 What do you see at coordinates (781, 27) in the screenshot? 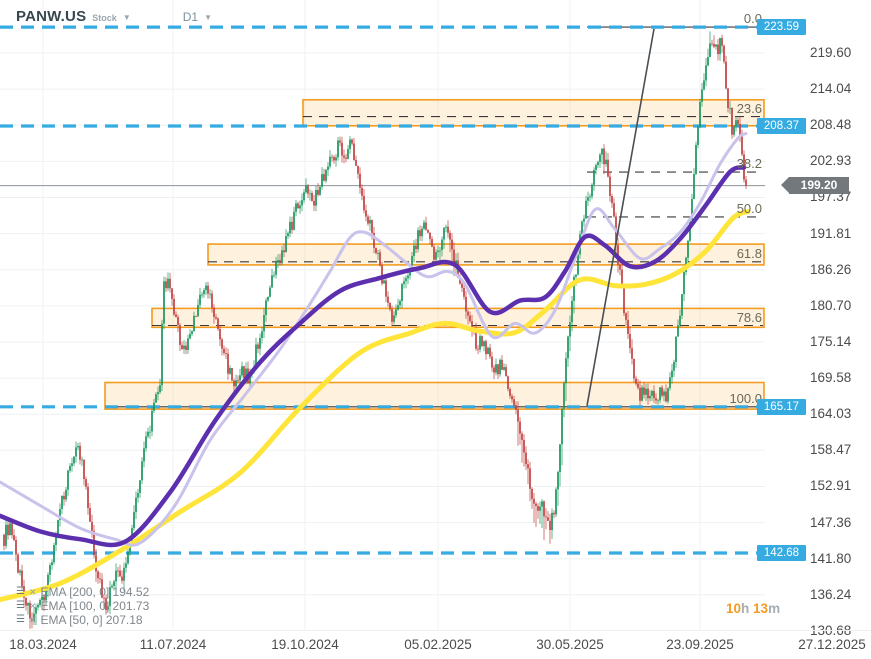
I see `price-line-tag: 223.59` at bounding box center [781, 27].